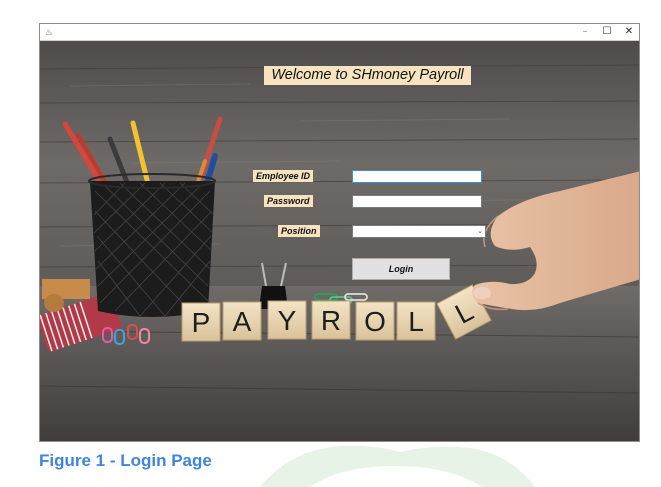 The image size is (661, 487). I want to click on window-titlebar: ♨ – ☐ ✕, so click(339, 32).